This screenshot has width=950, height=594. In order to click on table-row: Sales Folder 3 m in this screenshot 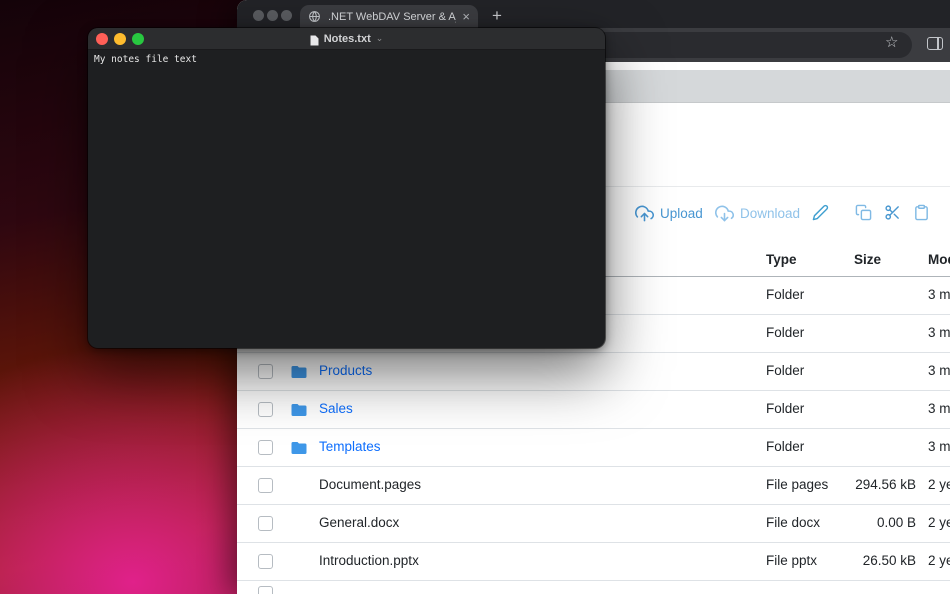, I will do `click(593, 410)`.